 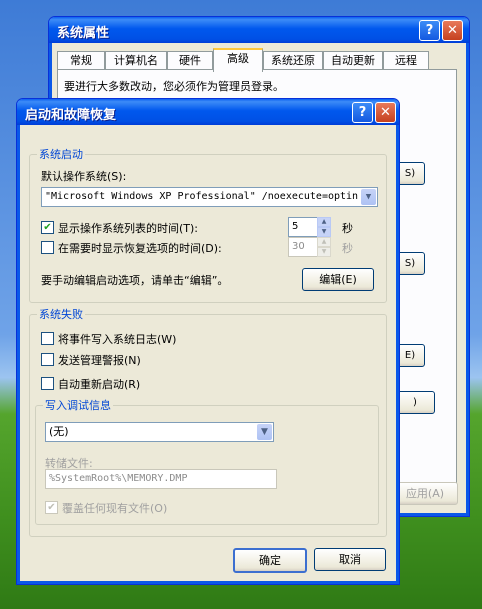 I want to click on tab-remote: 远程, so click(x=406, y=60).